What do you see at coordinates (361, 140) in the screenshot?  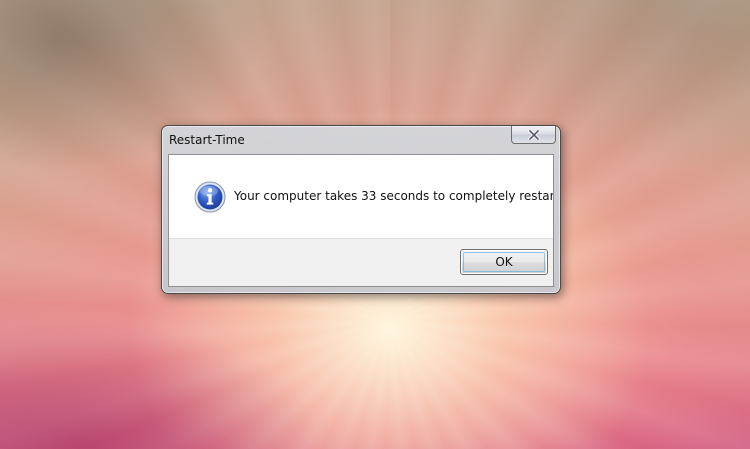 I see `dialog-titlebar: Restart-Time` at bounding box center [361, 140].